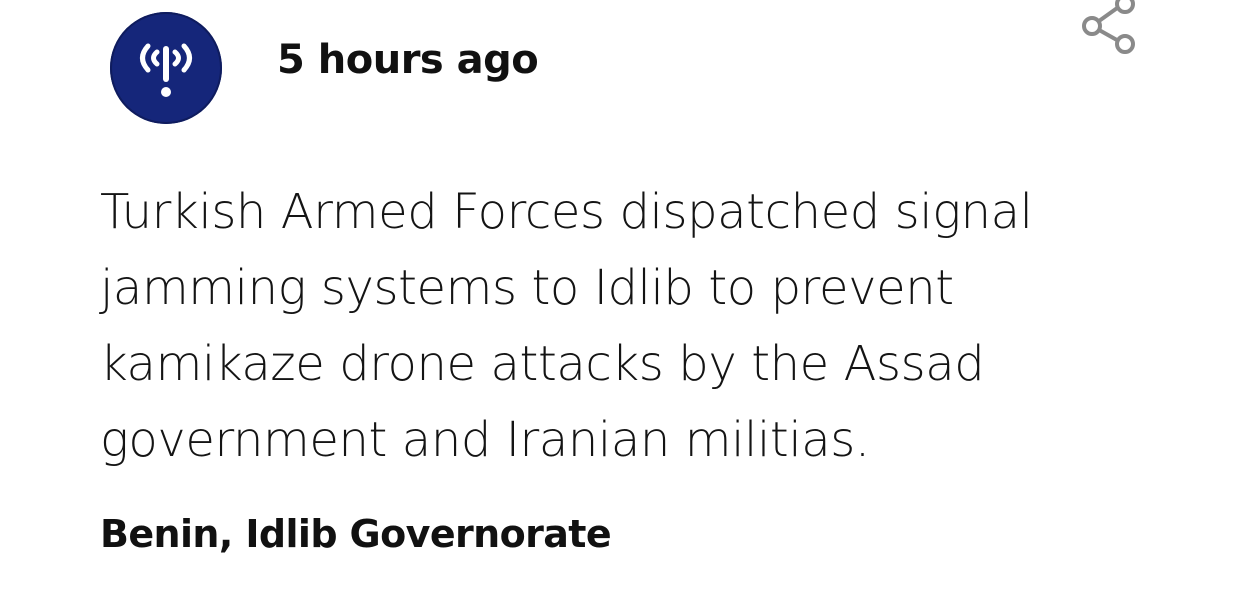  I want to click on post-timestamp: 5 hours ago, so click(408, 60).